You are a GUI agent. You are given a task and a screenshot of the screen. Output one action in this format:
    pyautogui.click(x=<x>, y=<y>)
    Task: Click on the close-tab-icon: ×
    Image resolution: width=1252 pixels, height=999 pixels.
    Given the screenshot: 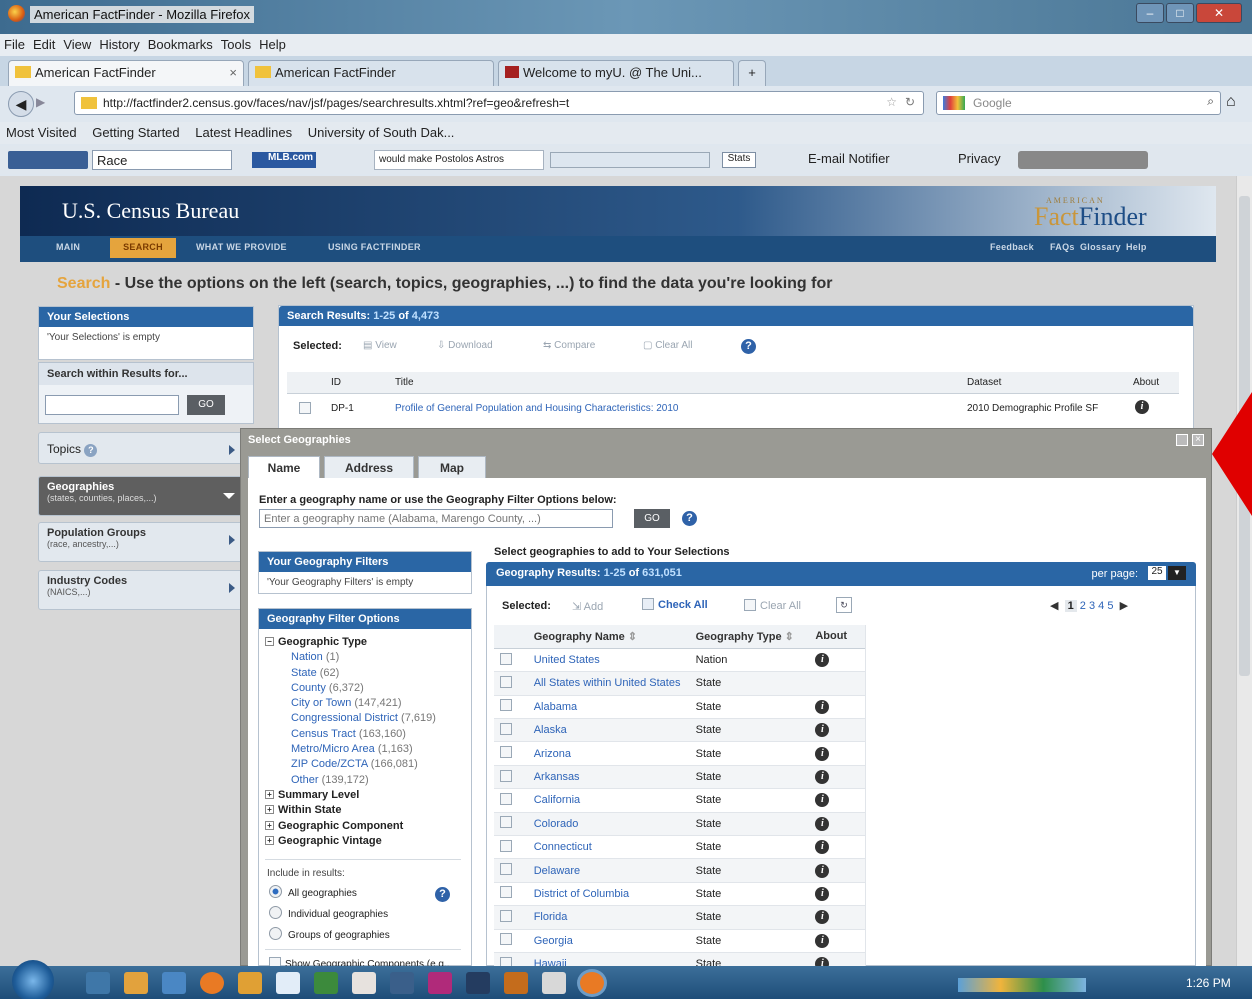 What is the action you would take?
    pyautogui.click(x=233, y=72)
    